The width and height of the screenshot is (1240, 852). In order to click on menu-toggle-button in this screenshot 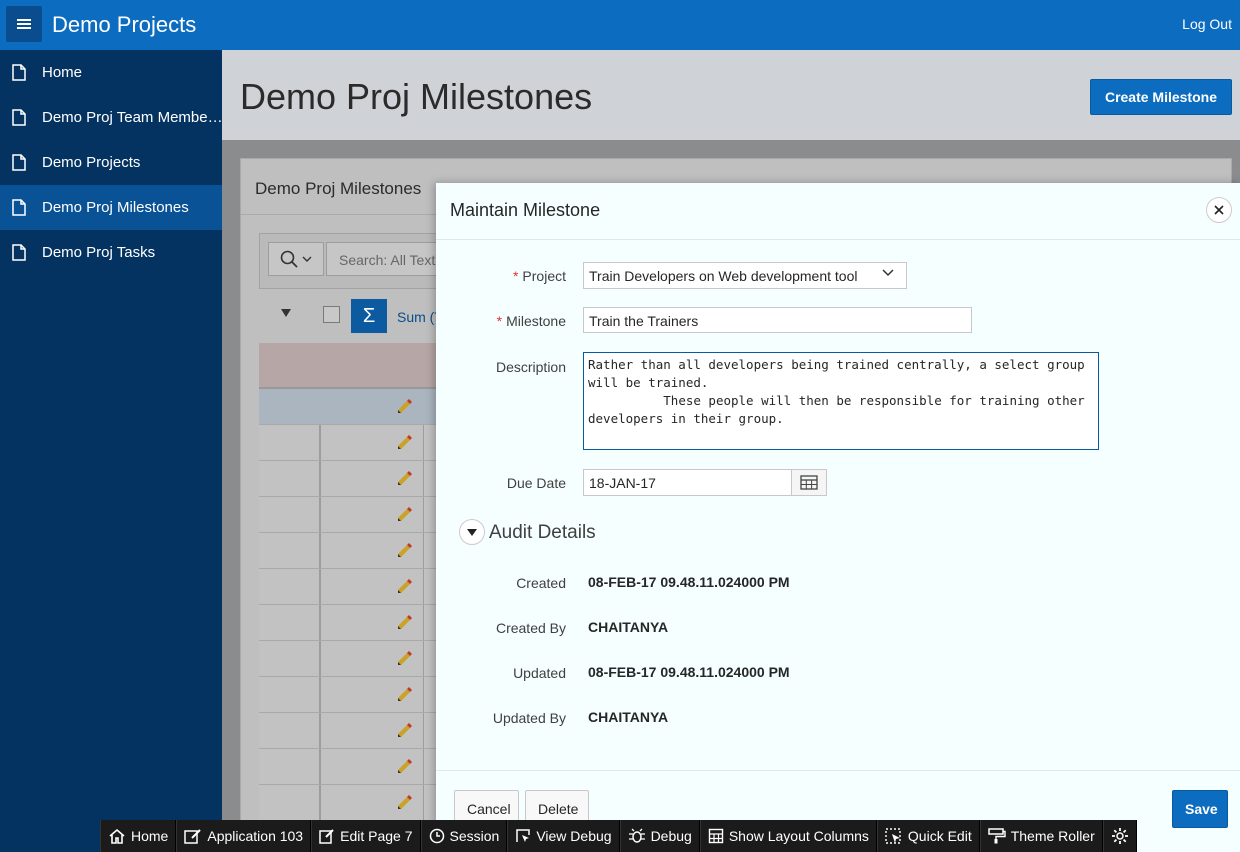, I will do `click(24, 24)`.